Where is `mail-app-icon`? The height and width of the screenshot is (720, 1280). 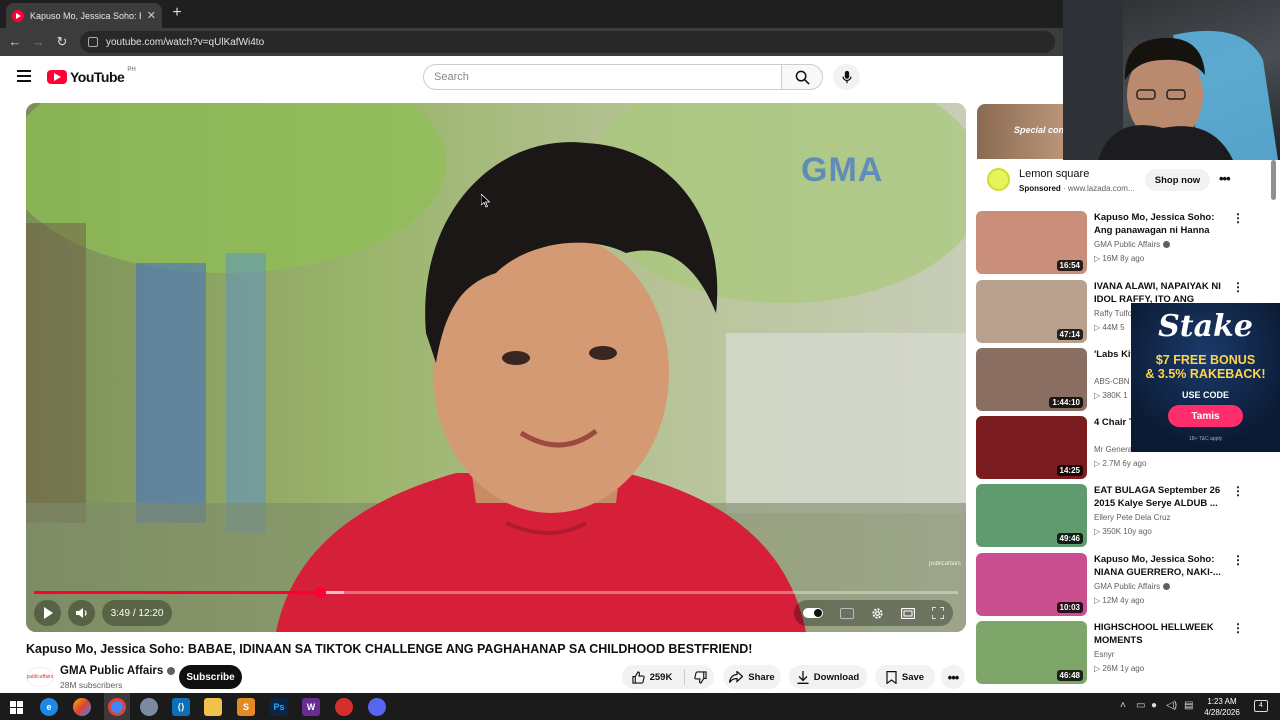
mail-app-icon is located at coordinates (149, 707).